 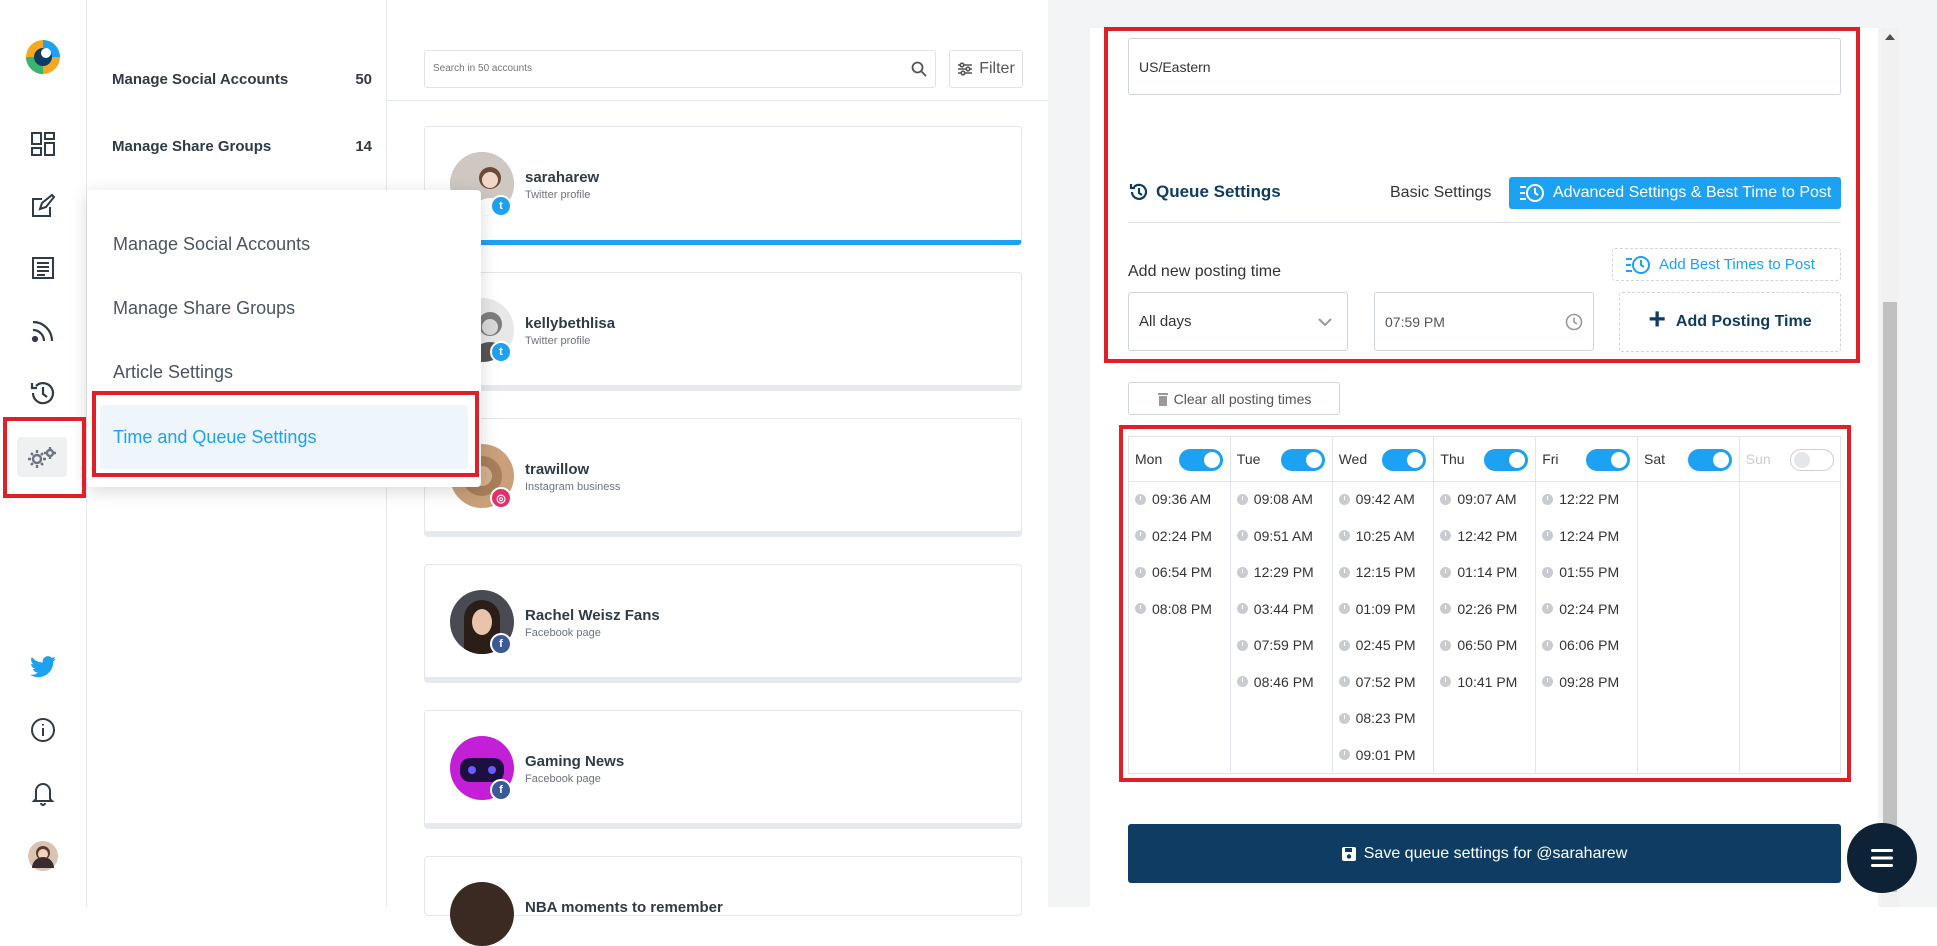 What do you see at coordinates (723, 769) in the screenshot?
I see `account-card: f Gaming News Facebook page` at bounding box center [723, 769].